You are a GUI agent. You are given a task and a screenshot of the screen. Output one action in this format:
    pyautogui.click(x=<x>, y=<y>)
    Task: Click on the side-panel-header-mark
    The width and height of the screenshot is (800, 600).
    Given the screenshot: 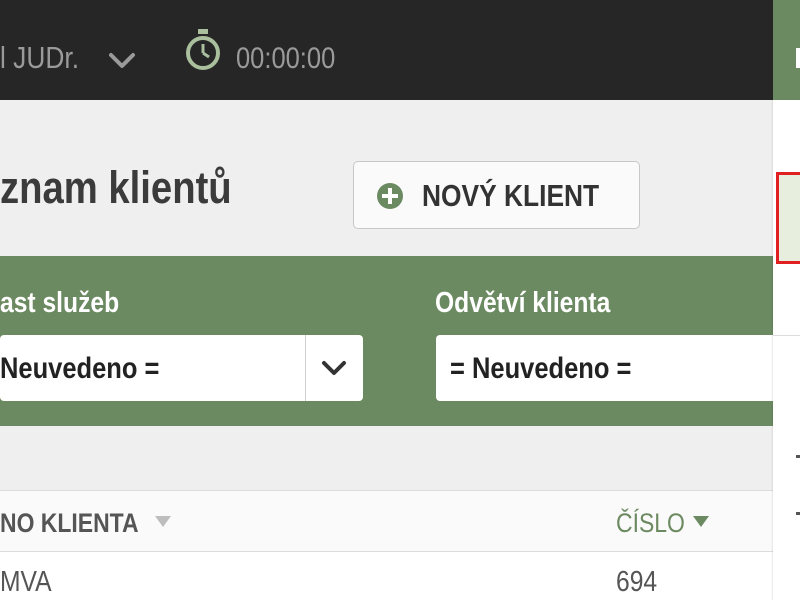 What is the action you would take?
    pyautogui.click(x=798, y=58)
    